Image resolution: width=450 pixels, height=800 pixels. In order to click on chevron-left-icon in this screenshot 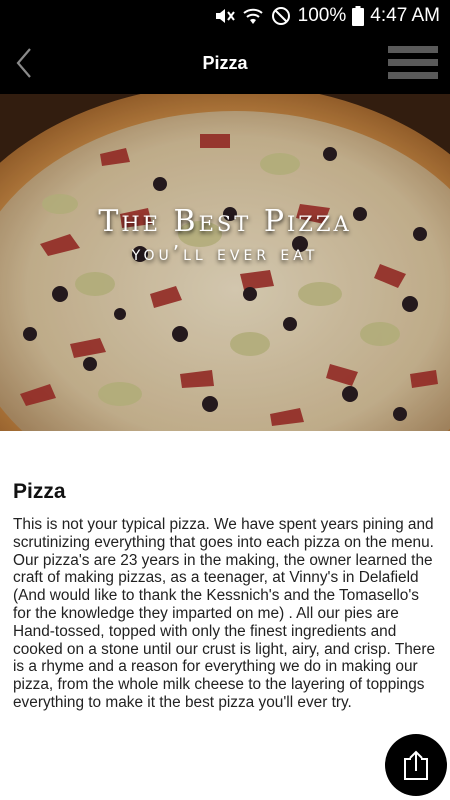, I will do `click(23, 63)`.